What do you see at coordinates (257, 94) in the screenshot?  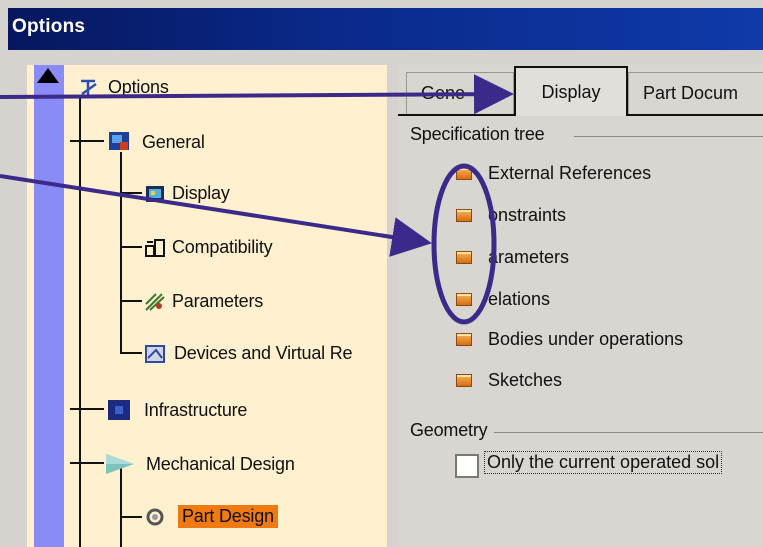 I see `annotation-arrow-to-display-tab` at bounding box center [257, 94].